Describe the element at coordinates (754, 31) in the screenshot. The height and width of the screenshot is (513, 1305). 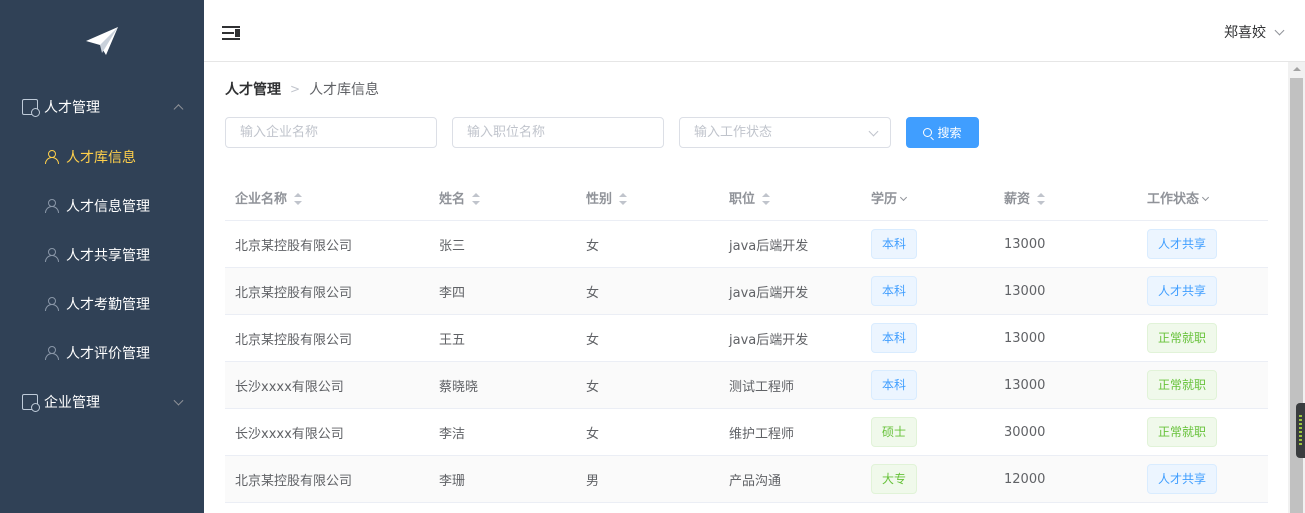
I see `top-header: 郑喜姣` at that location.